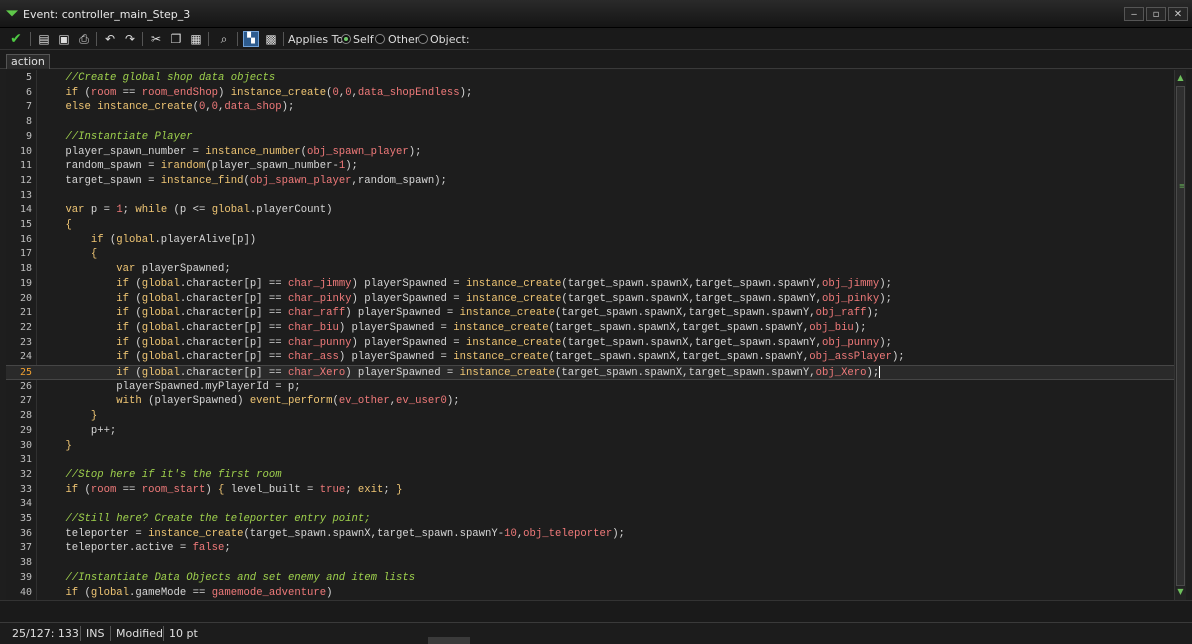 This screenshot has height=644, width=1192. I want to click on code-text: playerSpawned.myPlayerId = p;, so click(170, 387).